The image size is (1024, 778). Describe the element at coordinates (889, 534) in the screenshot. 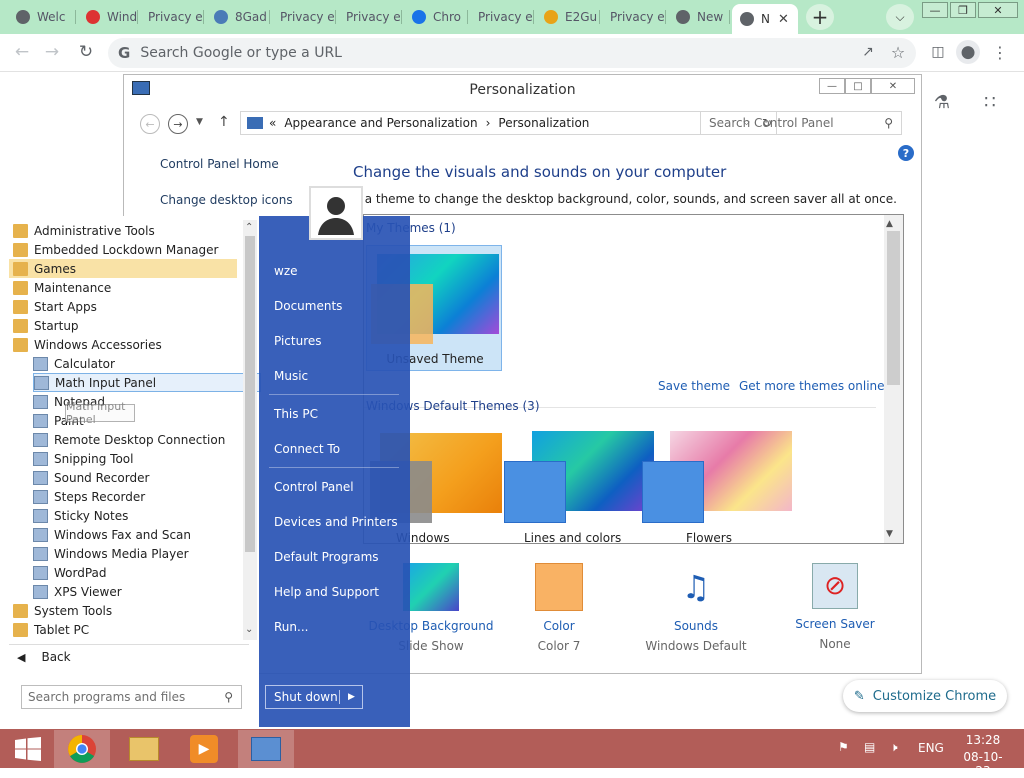

I see `scroll-down-arrow: ▼` at that location.